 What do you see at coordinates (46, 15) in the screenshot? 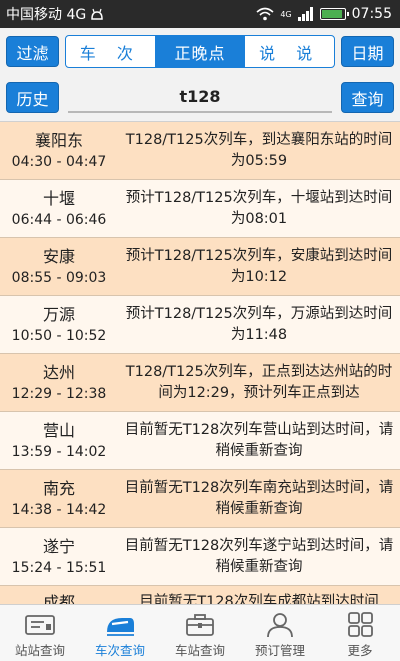
I see `carrier-label: 中国移动 4G` at bounding box center [46, 15].